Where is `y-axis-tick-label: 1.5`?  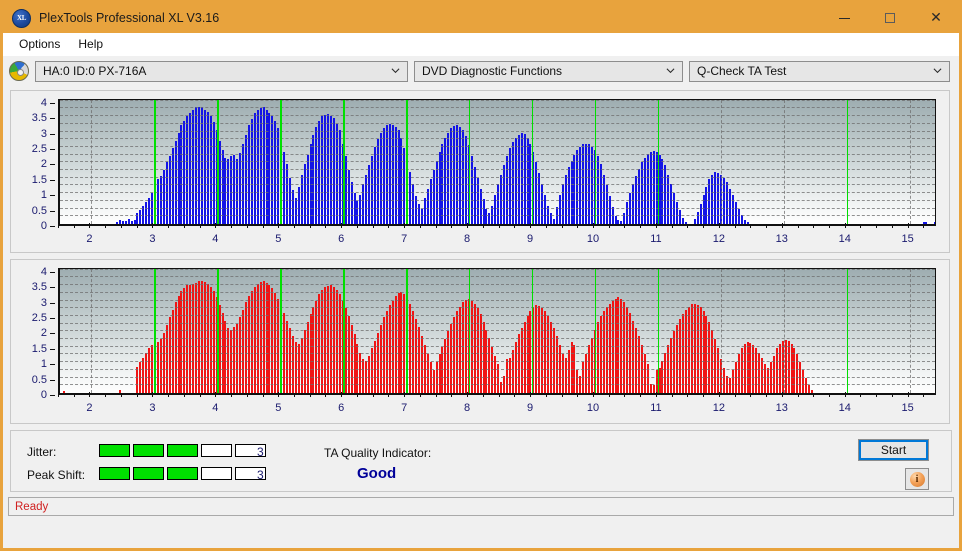 y-axis-tick-label: 1.5 is located at coordinates (39, 348).